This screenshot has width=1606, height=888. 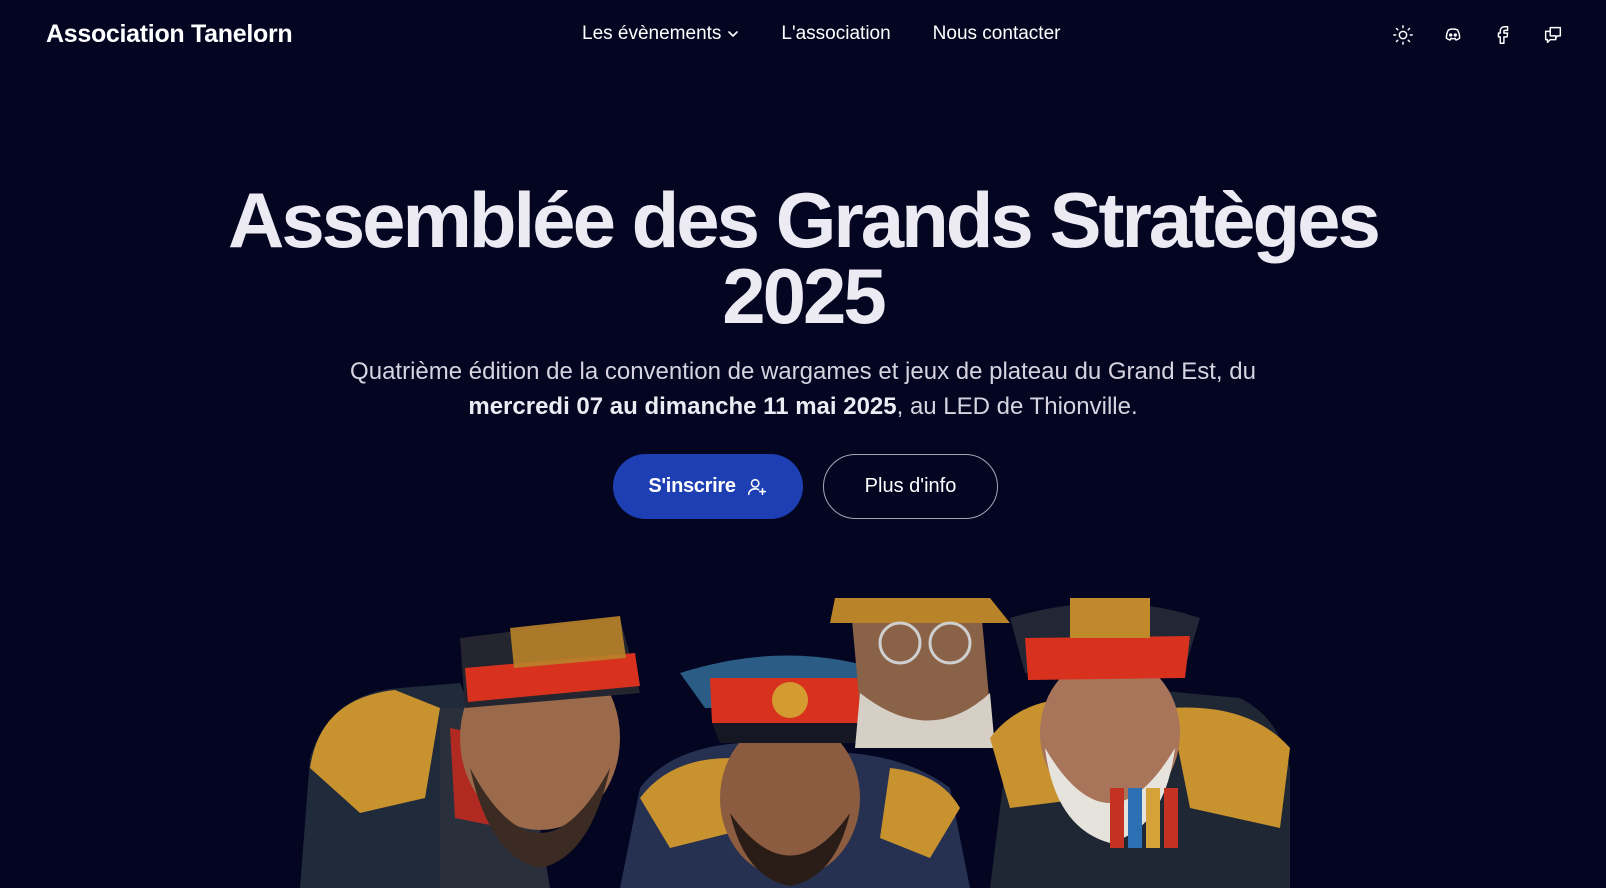 What do you see at coordinates (682, 406) in the screenshot?
I see `hero-subtitle-dates: mercredi 07 au dimanche 11 mai 2025` at bounding box center [682, 406].